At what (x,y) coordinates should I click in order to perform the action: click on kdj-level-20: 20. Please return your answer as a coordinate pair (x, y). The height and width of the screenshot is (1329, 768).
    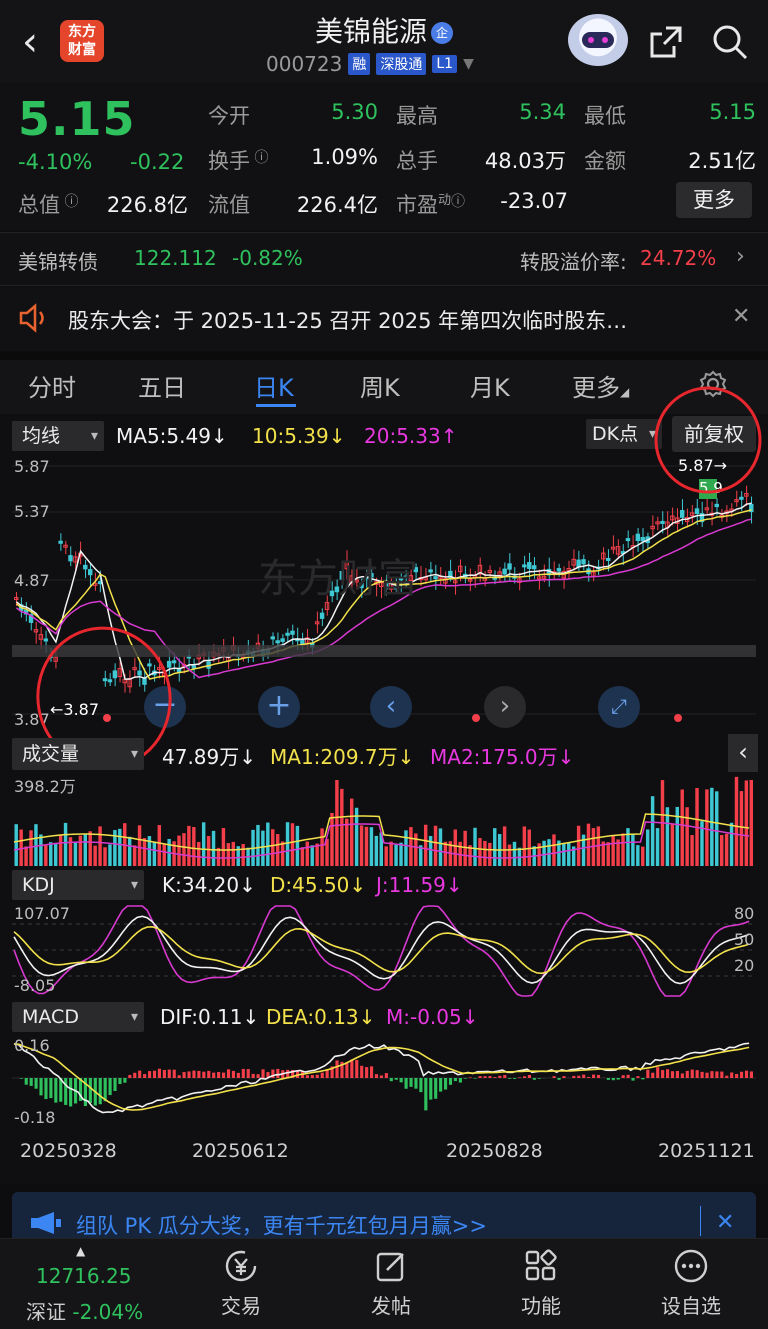
    Looking at the image, I should click on (744, 965).